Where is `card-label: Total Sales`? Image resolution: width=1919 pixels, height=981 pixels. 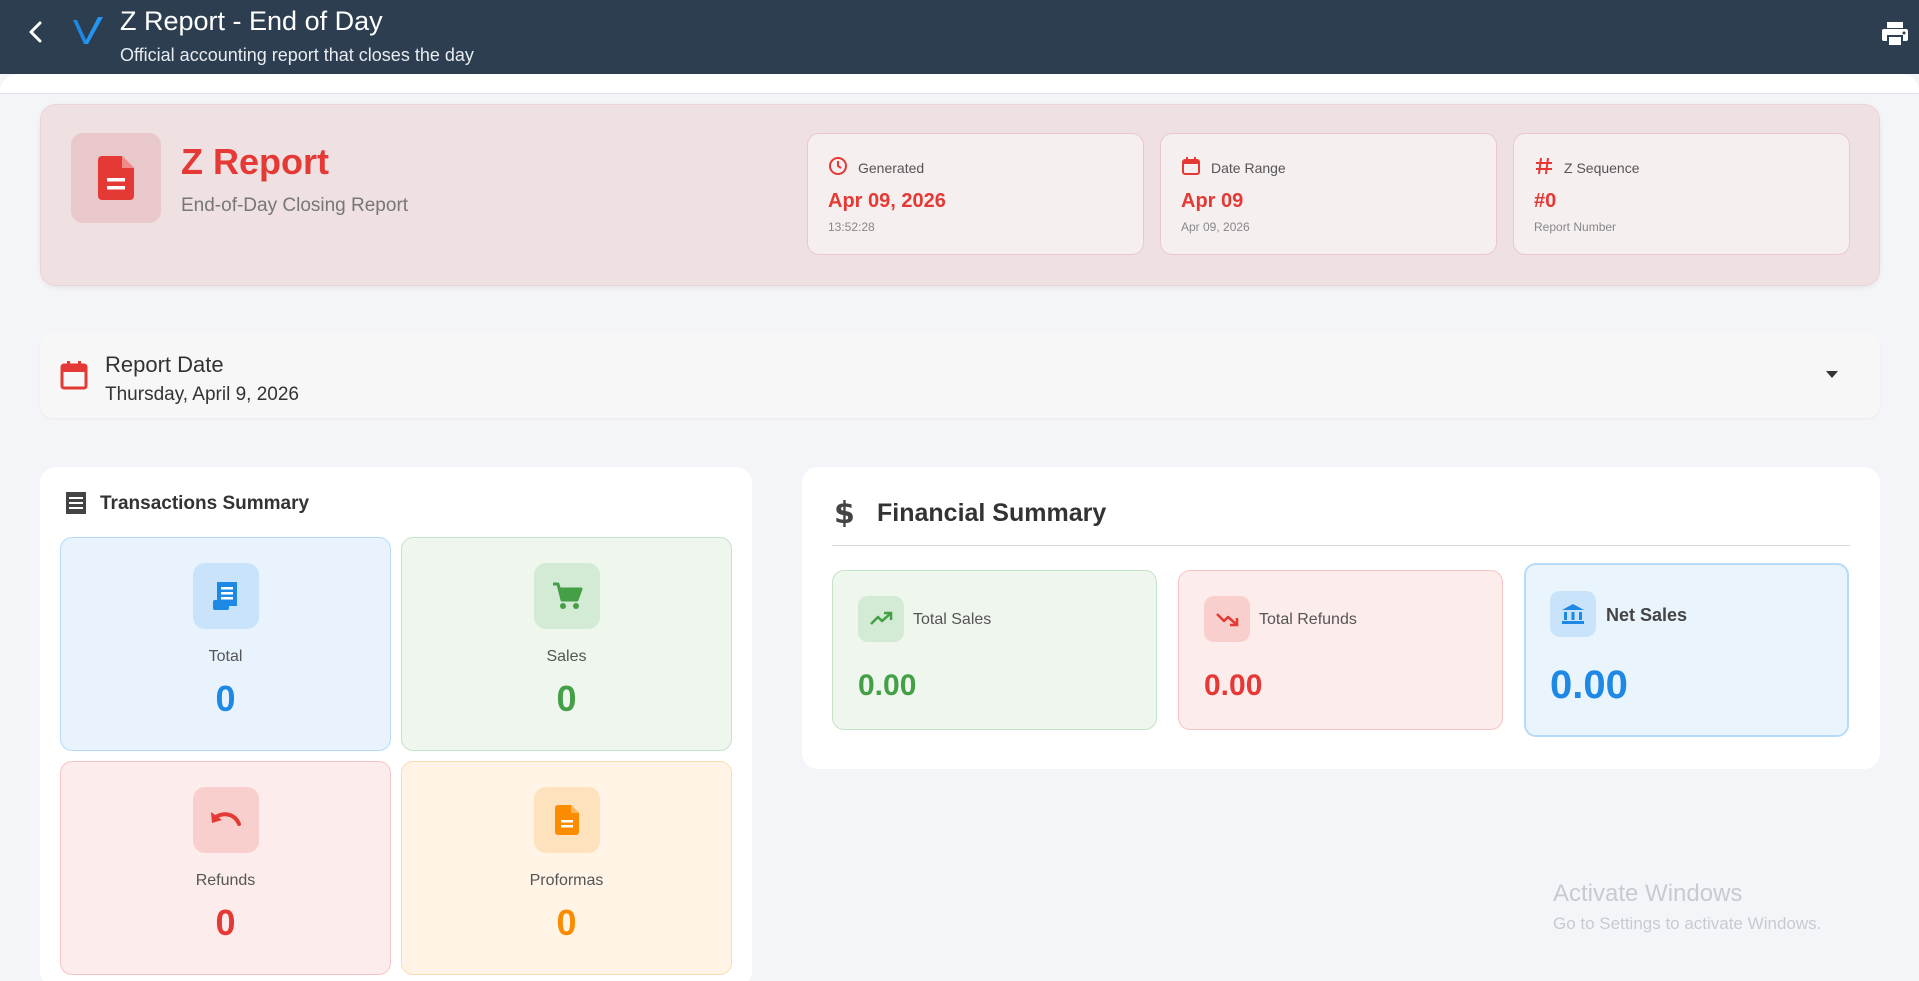 card-label: Total Sales is located at coordinates (952, 619).